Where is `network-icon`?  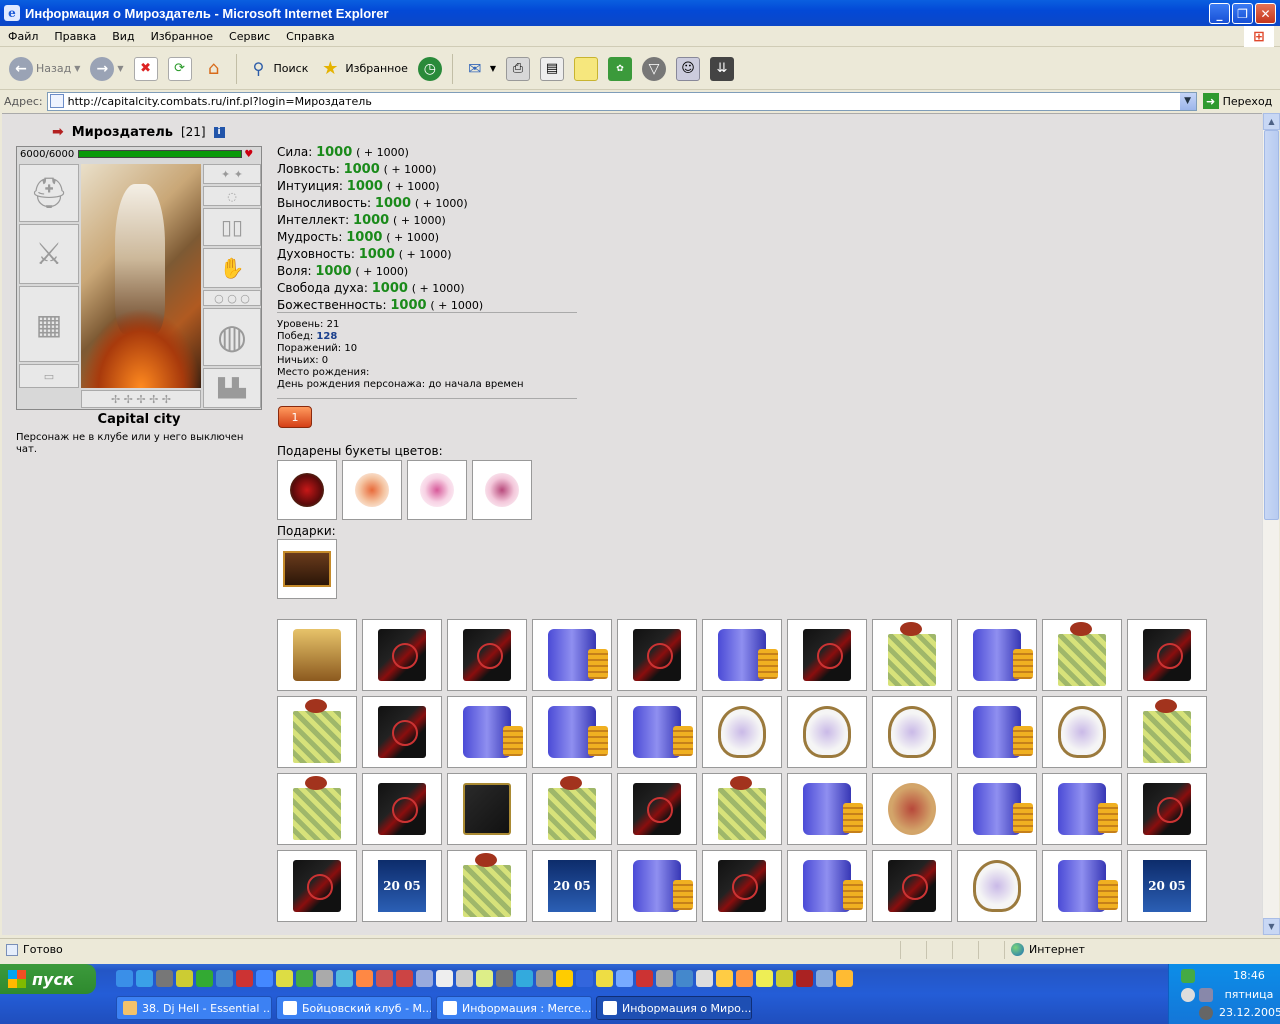
network-icon is located at coordinates (1188, 976).